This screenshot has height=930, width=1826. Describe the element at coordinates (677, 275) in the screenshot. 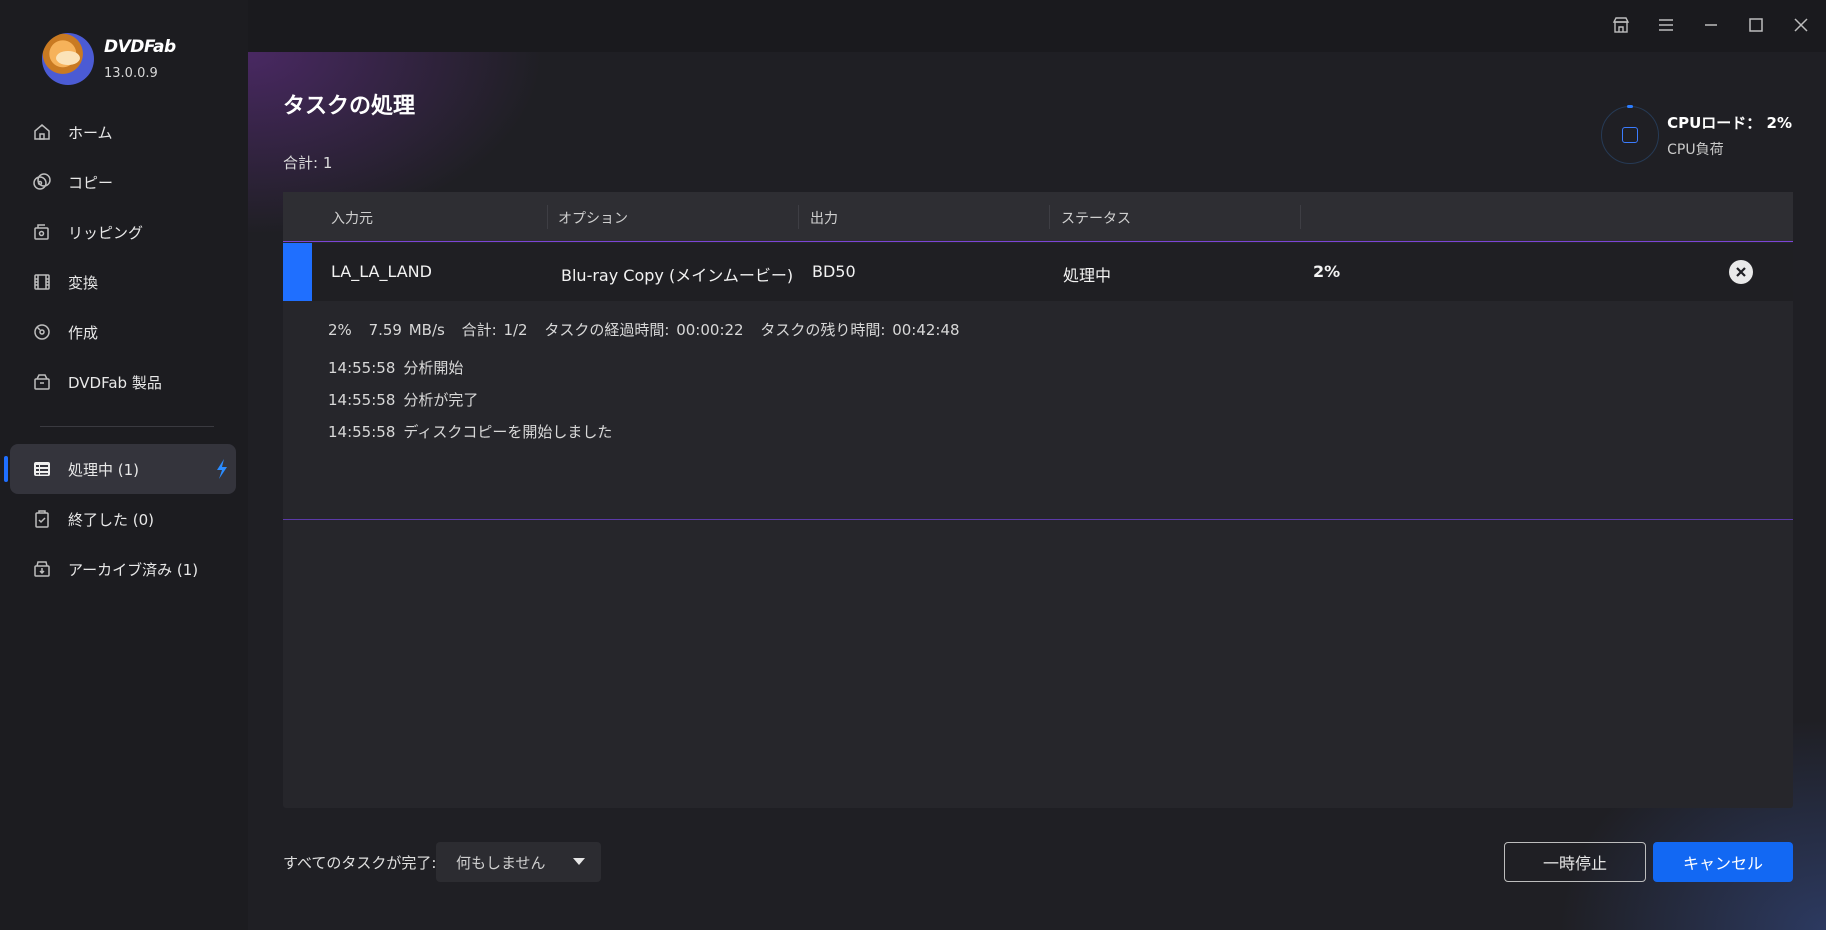

I see `cell-option: Blu-ray Copy (メインムービー)` at that location.